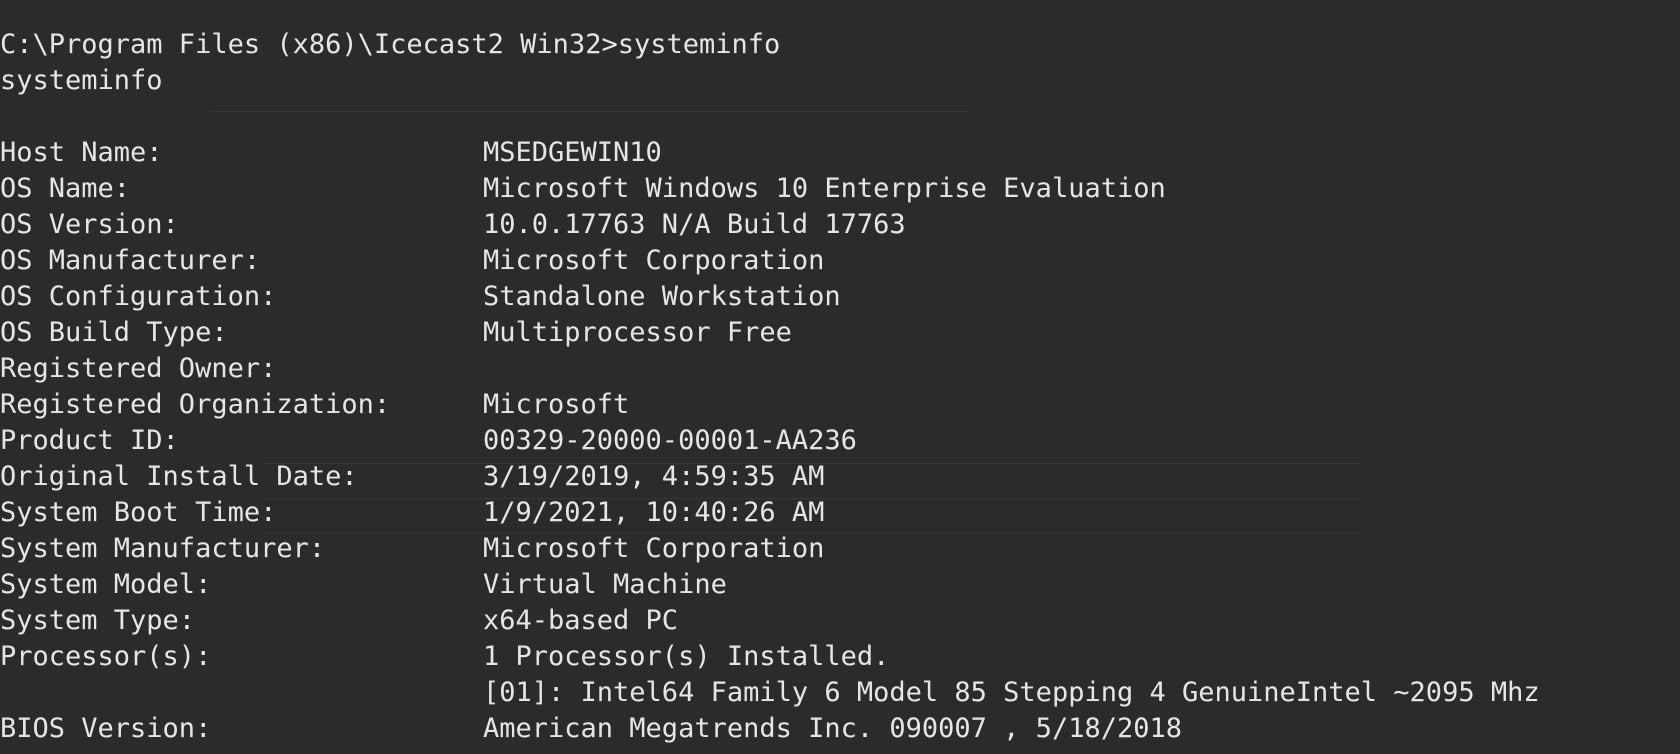 The image size is (1680, 754). Describe the element at coordinates (686, 656) in the screenshot. I see `info-value: 1 Processor(s) Installed.` at that location.